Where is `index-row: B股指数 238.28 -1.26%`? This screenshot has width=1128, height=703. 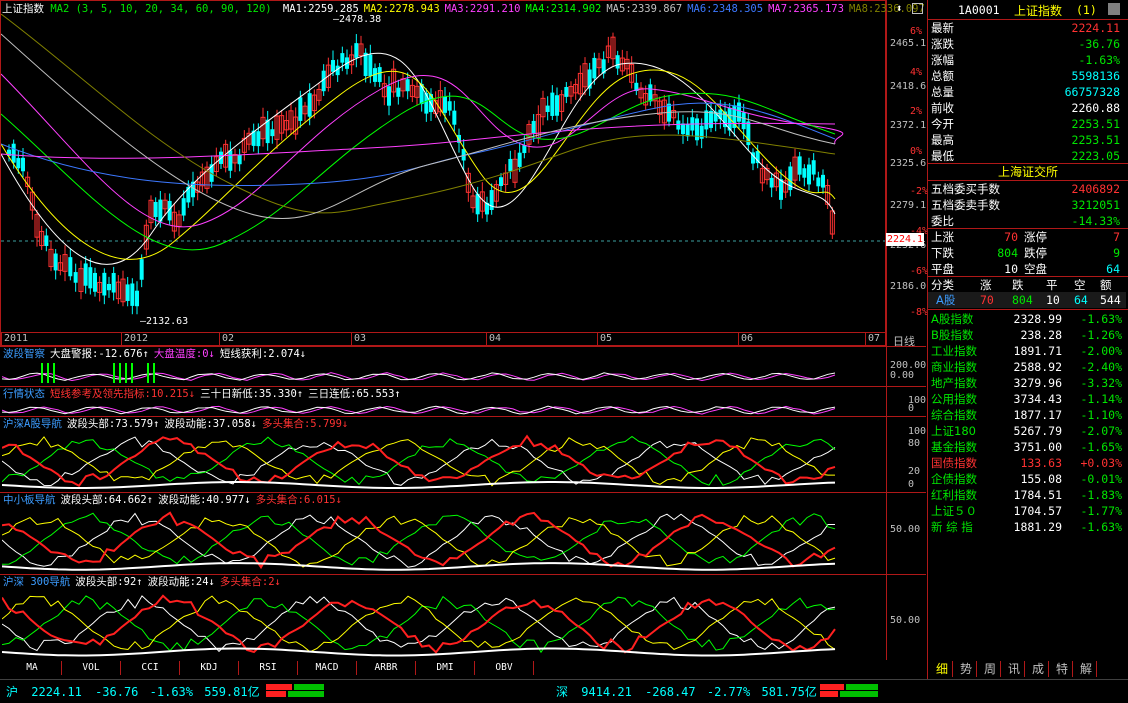
index-row: B股指数 238.28 -1.26% is located at coordinates (1027, 335).